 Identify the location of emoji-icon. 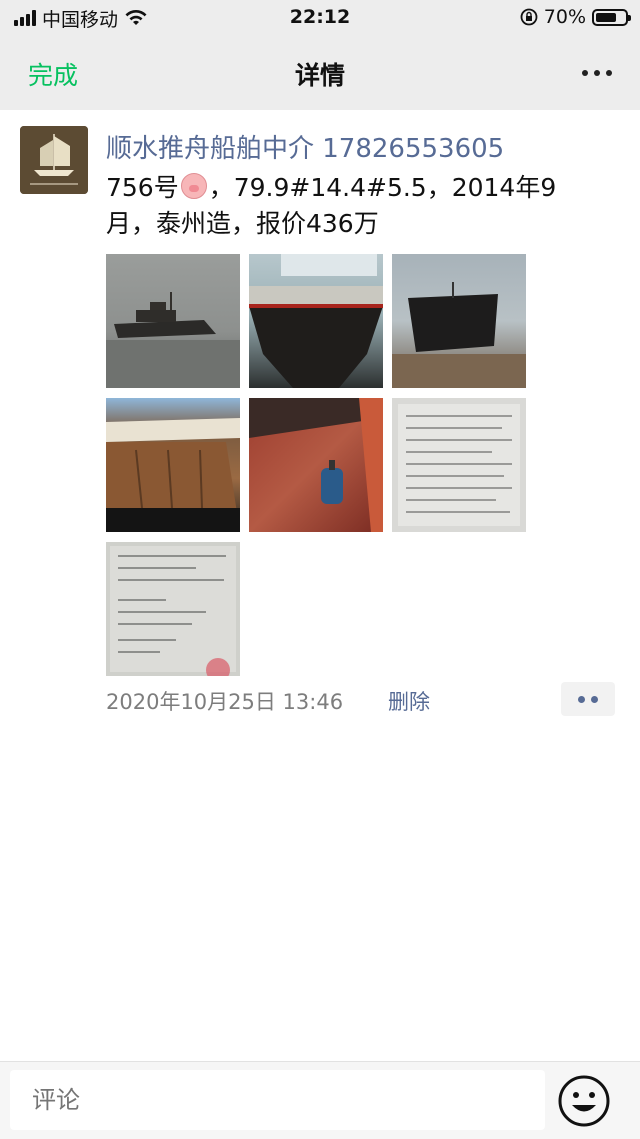
(584, 1101).